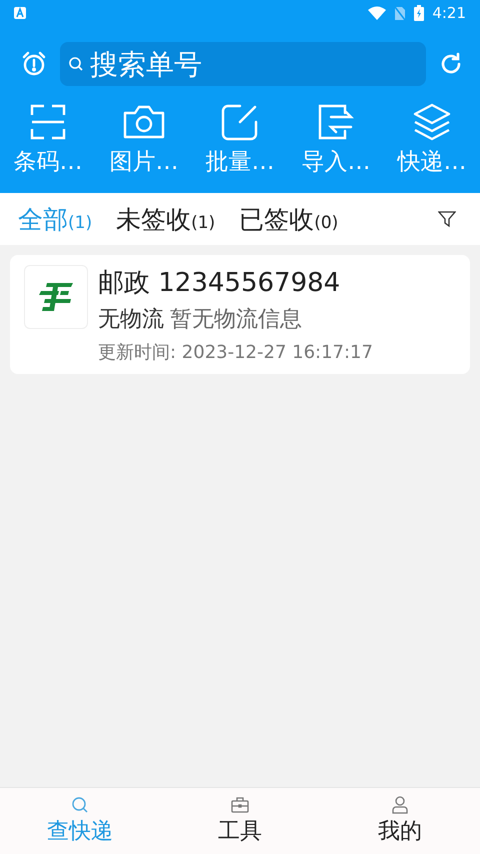 This screenshot has height=854, width=480. What do you see at coordinates (400, 805) in the screenshot?
I see `user-icon` at bounding box center [400, 805].